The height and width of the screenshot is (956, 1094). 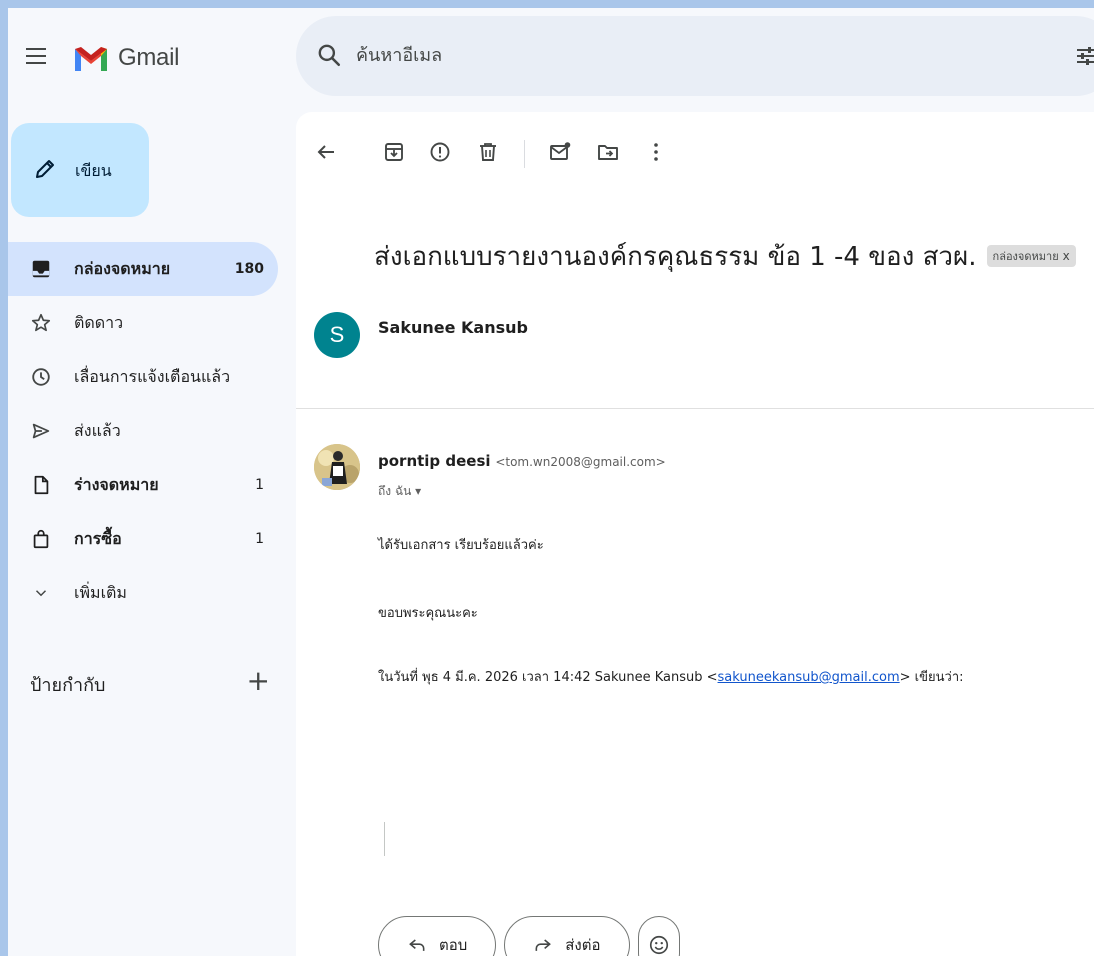 I want to click on draft-icon, so click(x=41, y=485).